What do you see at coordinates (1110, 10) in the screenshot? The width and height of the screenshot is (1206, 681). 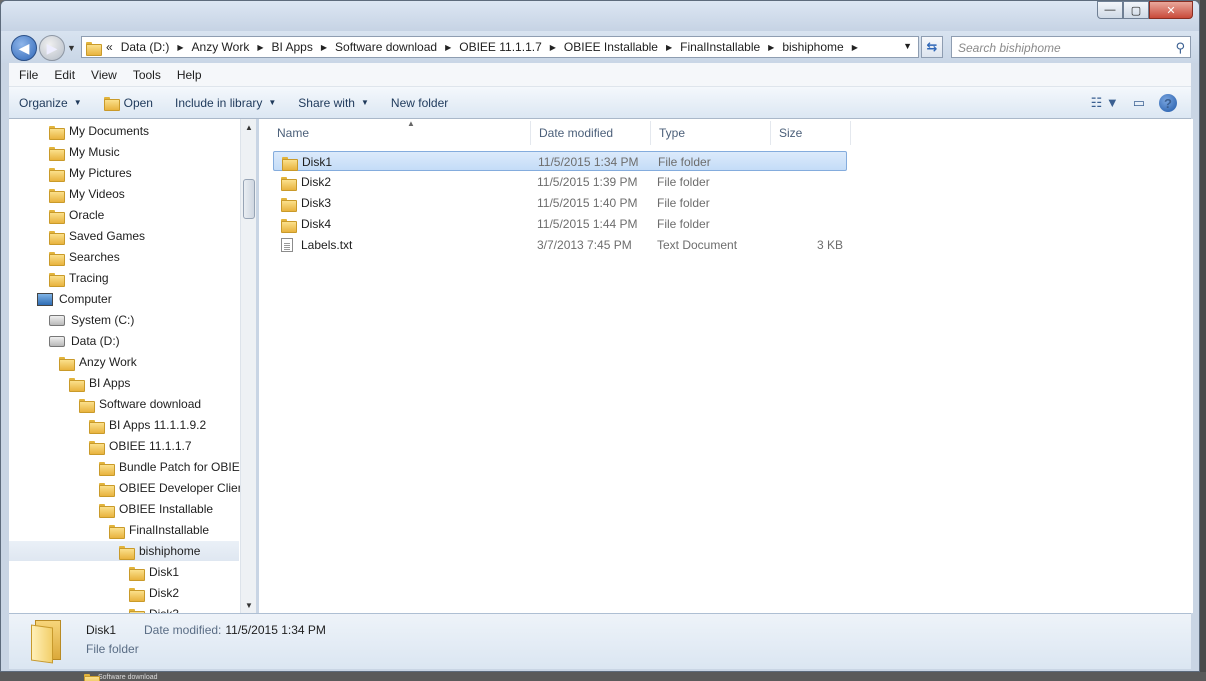 I see `minimize-button: —` at bounding box center [1110, 10].